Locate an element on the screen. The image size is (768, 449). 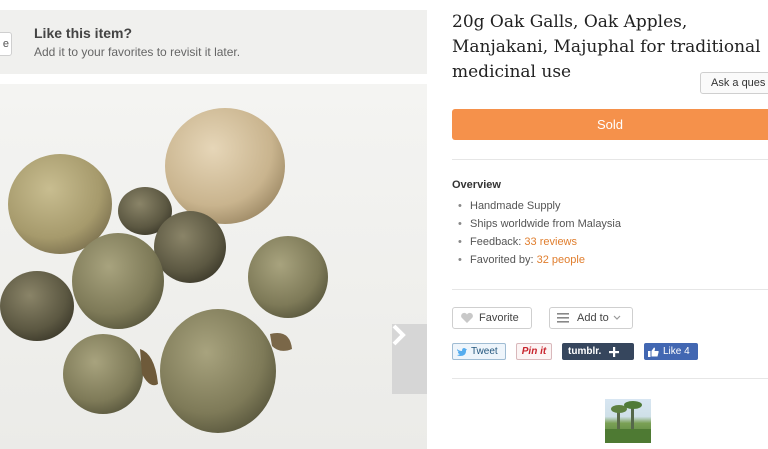
add-to-label: Add to is located at coordinates (593, 318).